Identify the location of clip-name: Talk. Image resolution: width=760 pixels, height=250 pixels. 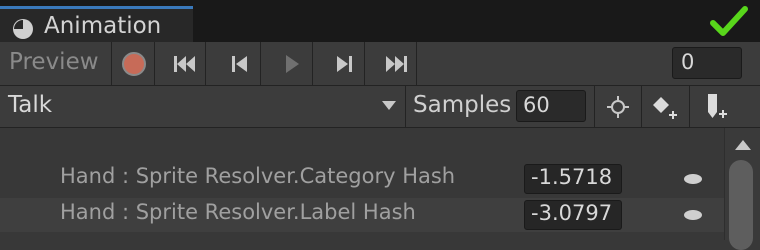
(30, 105).